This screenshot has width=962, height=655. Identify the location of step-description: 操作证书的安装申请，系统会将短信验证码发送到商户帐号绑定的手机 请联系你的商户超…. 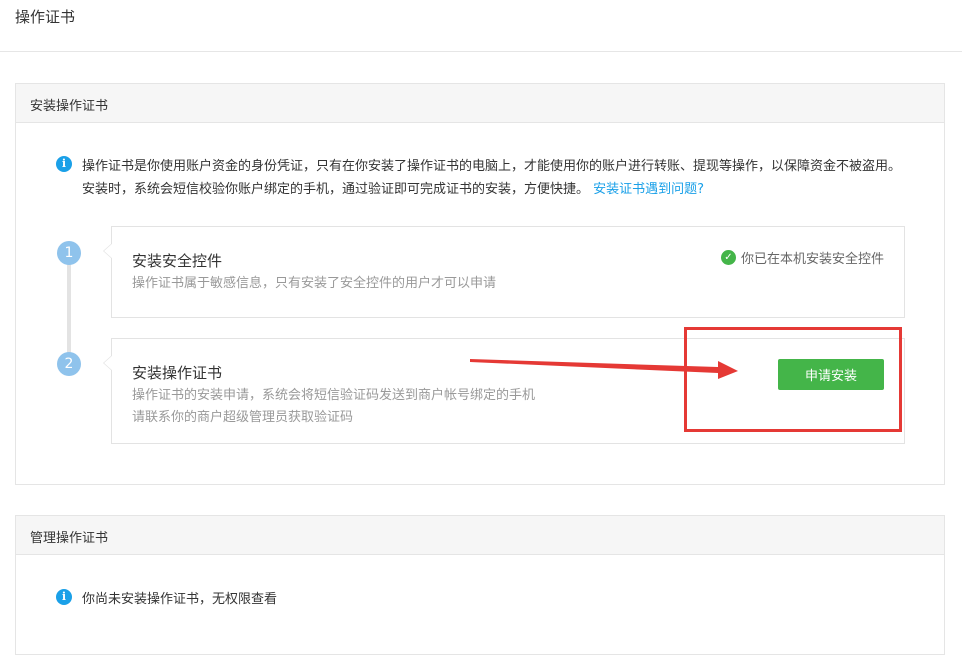
(333, 407).